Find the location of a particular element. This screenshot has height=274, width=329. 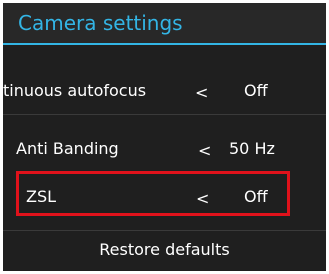

setting-value-anti-banding: 50 Hz is located at coordinates (252, 148).